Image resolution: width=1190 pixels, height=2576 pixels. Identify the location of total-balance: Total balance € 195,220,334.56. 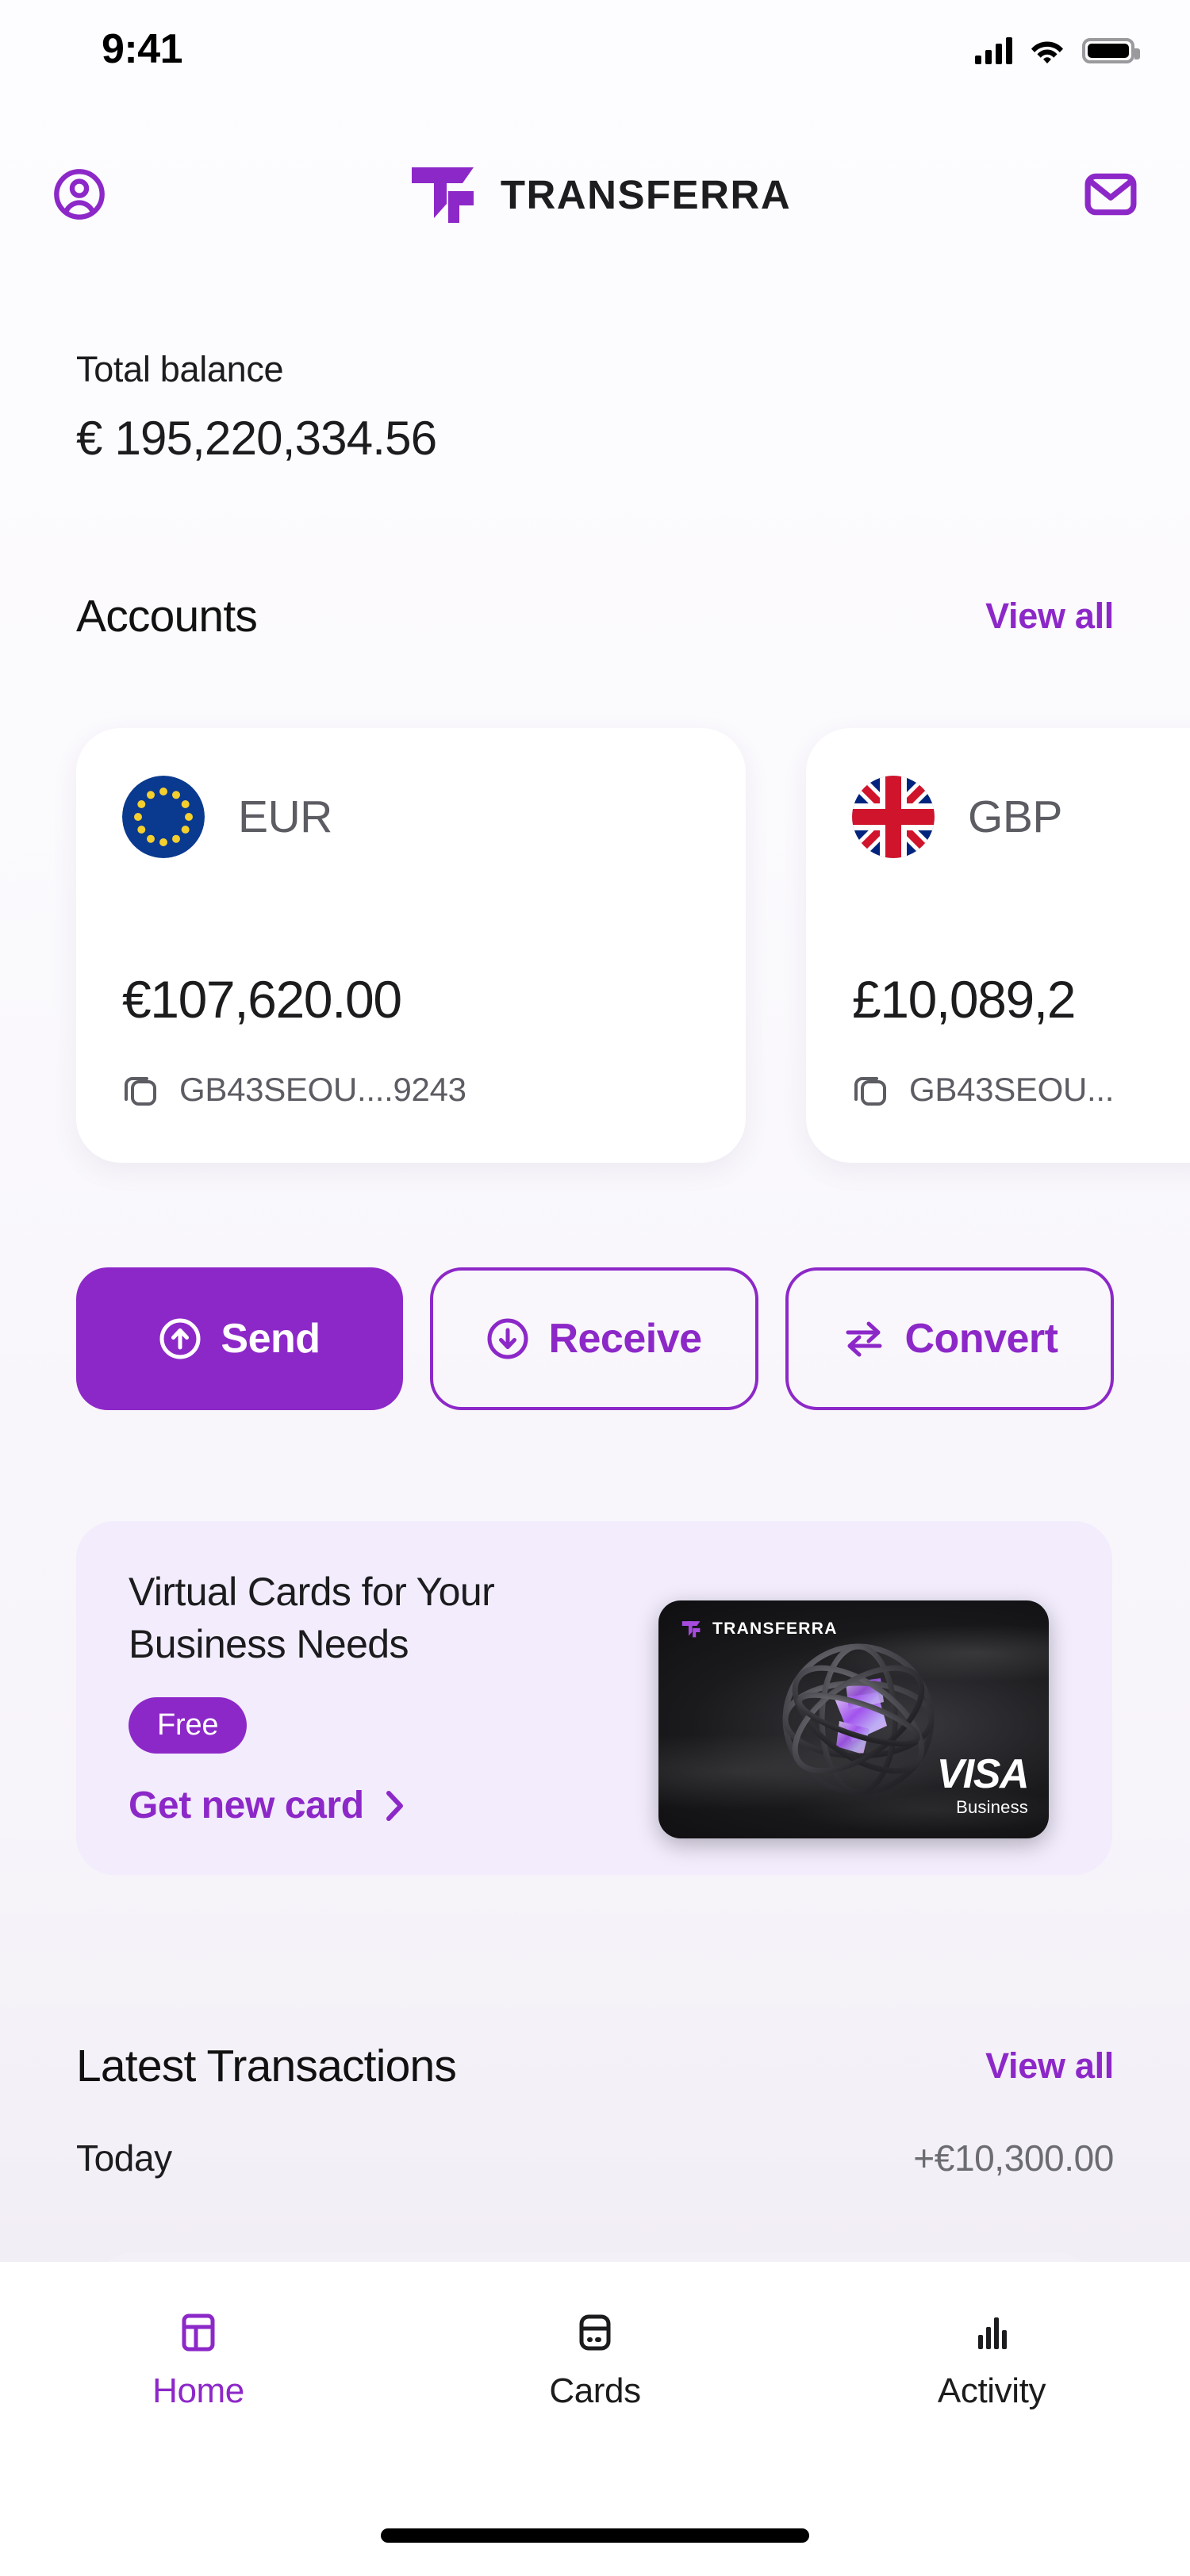
(256, 408).